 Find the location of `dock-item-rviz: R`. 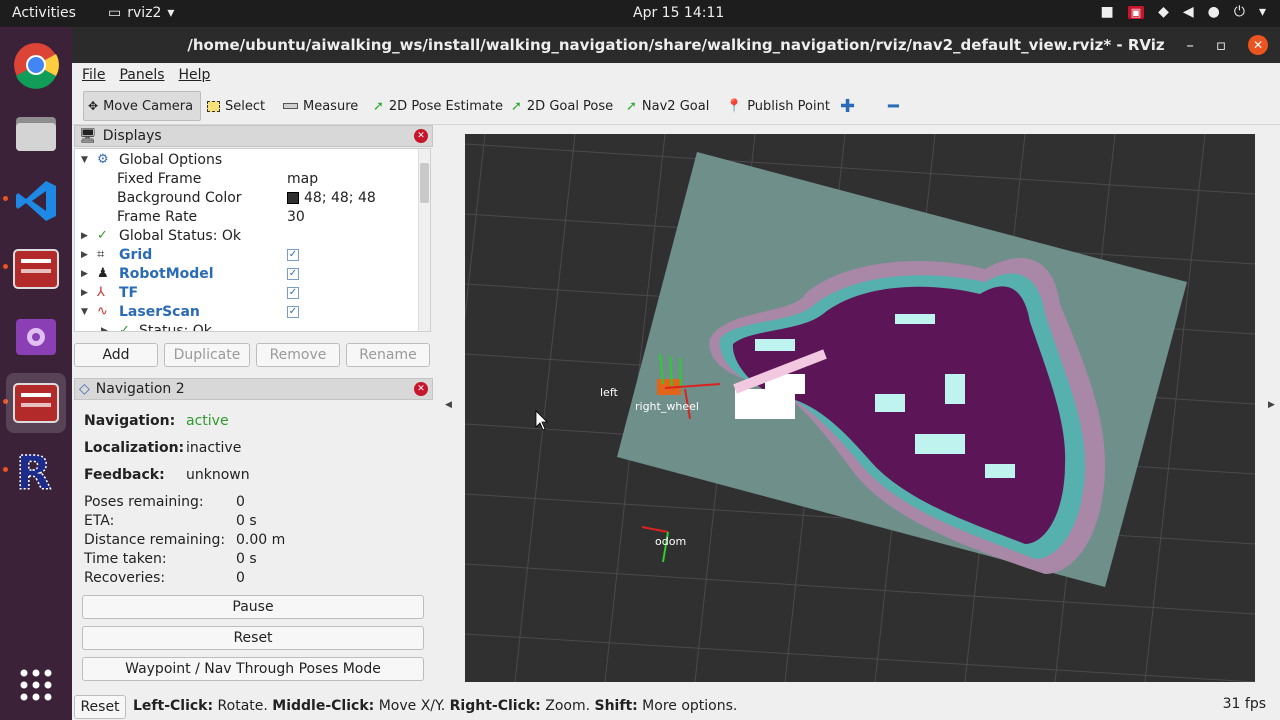

dock-item-rviz: R is located at coordinates (36, 471).